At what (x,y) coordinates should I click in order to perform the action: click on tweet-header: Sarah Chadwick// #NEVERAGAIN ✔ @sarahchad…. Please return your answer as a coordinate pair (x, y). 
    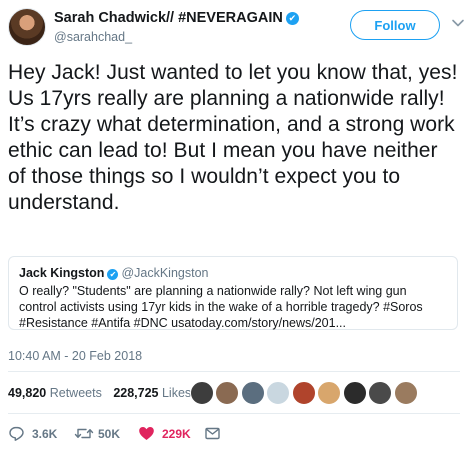
    Looking at the image, I should click on (237, 31).